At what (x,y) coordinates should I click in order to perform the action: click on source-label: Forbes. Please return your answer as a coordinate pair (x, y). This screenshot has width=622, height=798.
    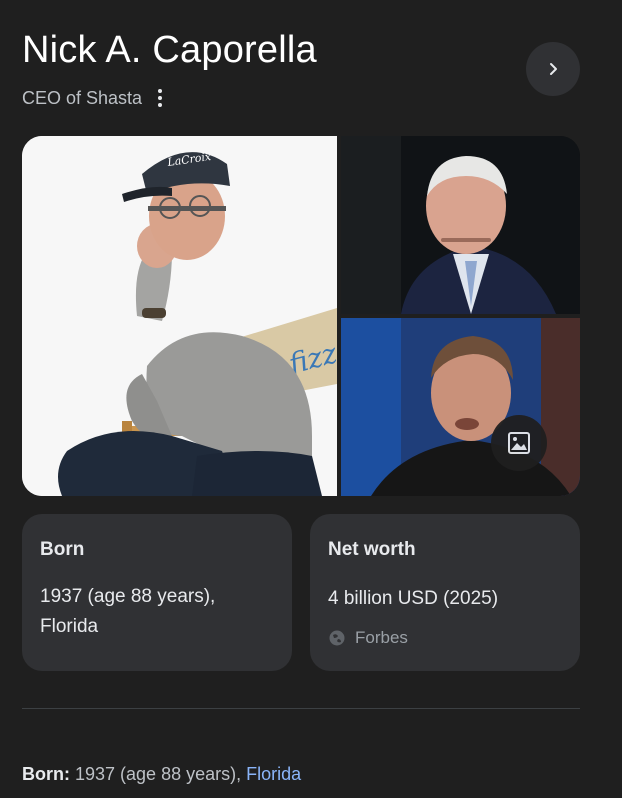
    Looking at the image, I should click on (381, 637).